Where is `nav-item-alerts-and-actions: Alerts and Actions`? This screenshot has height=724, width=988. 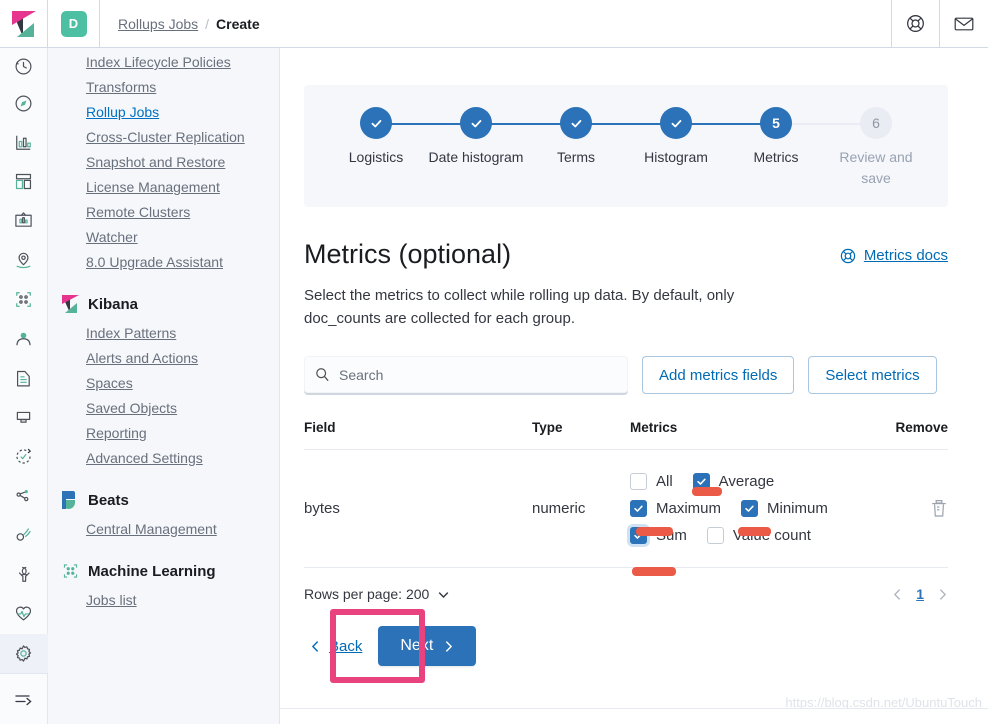 nav-item-alerts-and-actions: Alerts and Actions is located at coordinates (163, 358).